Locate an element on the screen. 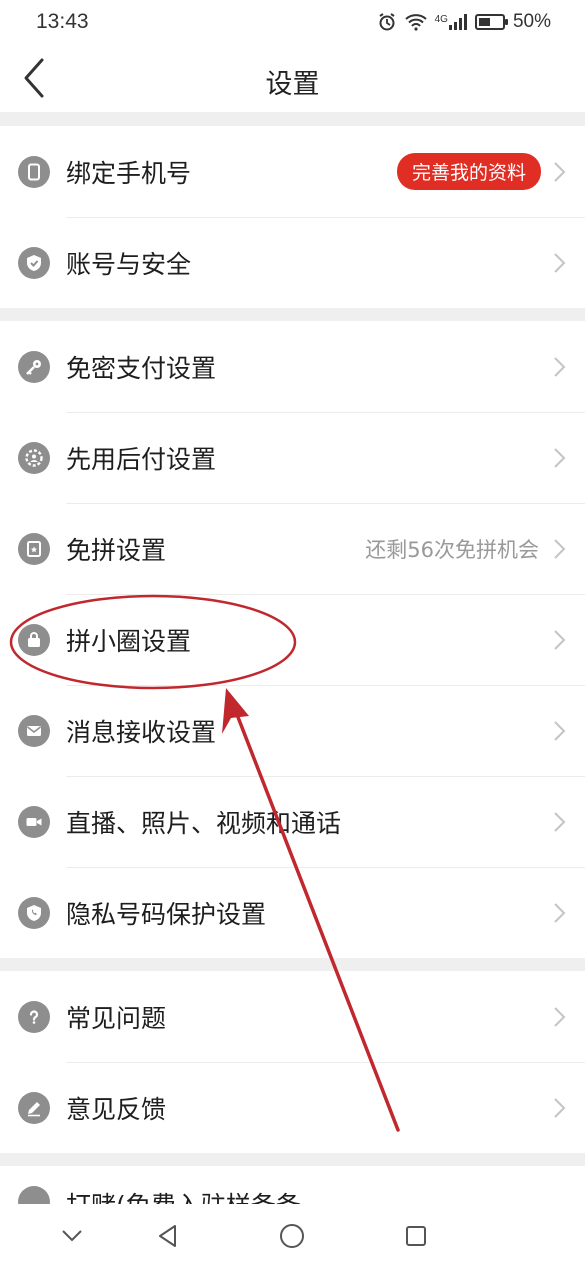 The width and height of the screenshot is (585, 1268). settings-item-account-security: 账号与安全 is located at coordinates (292, 262).